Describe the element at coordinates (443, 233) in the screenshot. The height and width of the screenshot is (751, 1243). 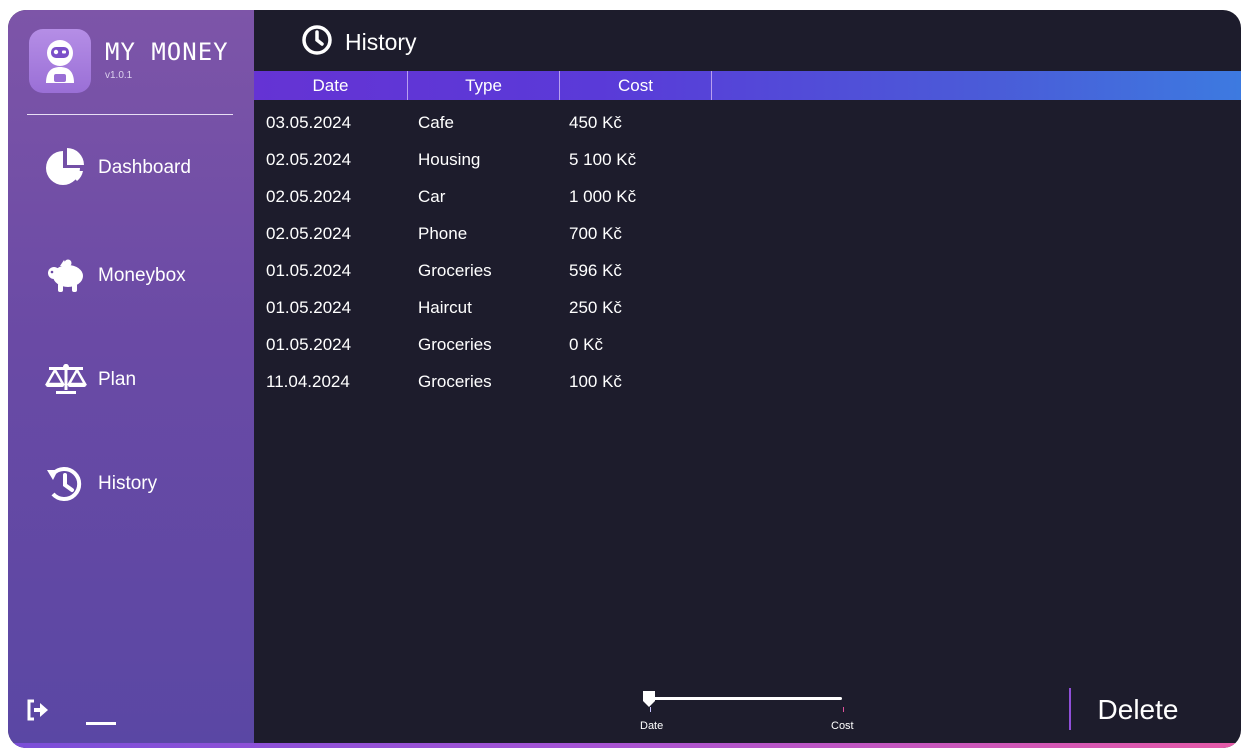
I see `type-cell: Phone` at that location.